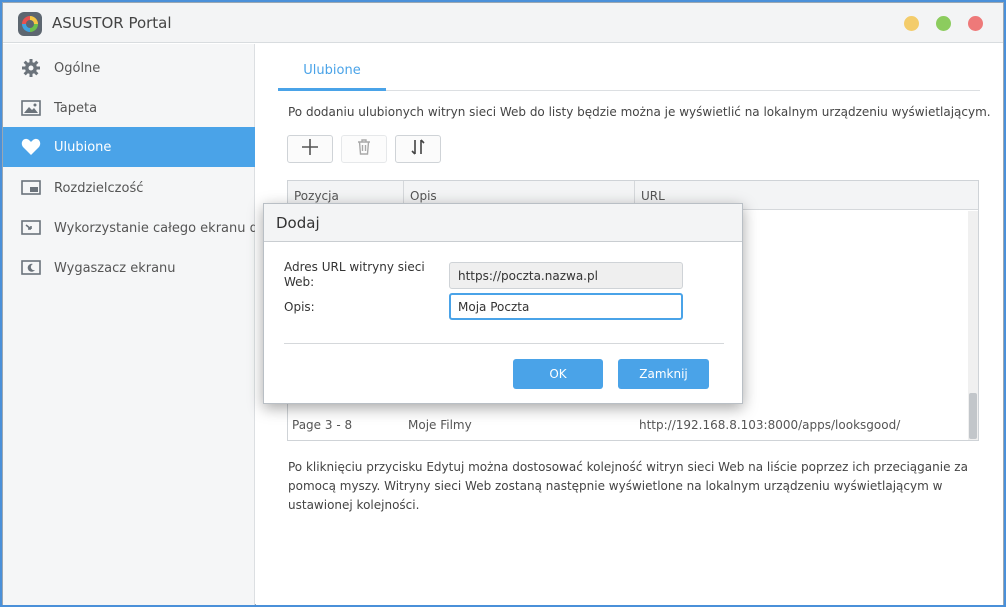  I want to click on trash-icon, so click(364, 149).